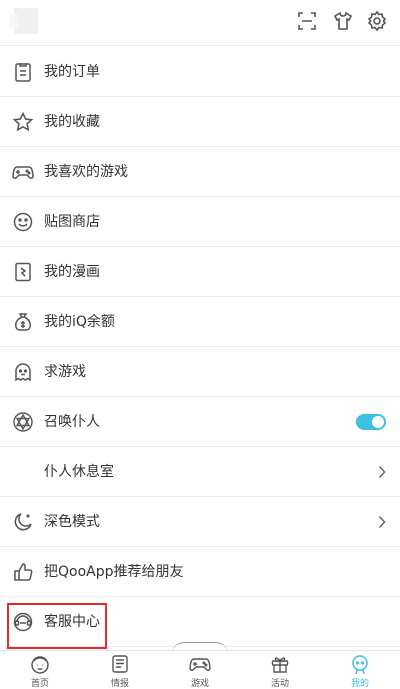  Describe the element at coordinates (279, 684) in the screenshot. I see `tab-label: 活动` at that location.